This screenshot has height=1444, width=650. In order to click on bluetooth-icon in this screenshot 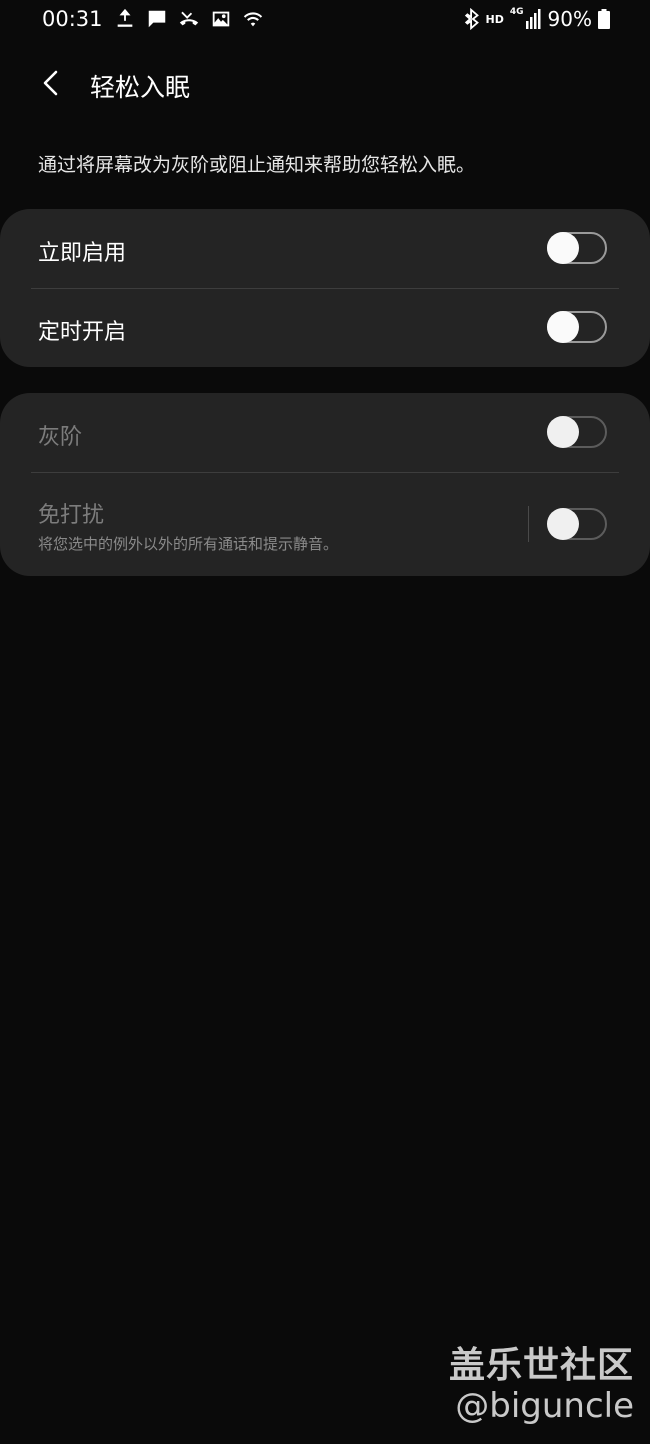, I will do `click(471, 19)`.